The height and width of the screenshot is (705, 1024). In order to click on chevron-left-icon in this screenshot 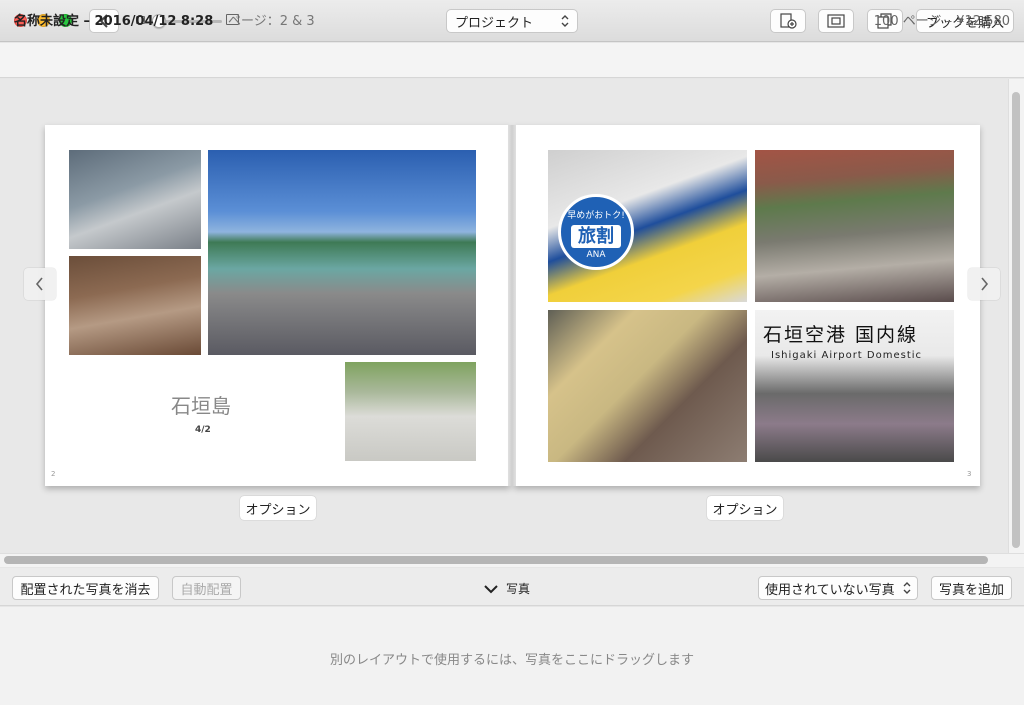, I will do `click(39, 284)`.